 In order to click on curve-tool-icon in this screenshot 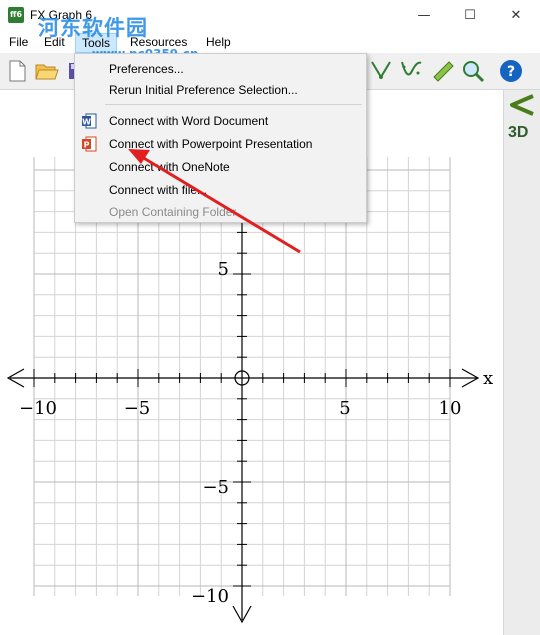, I will do `click(411, 68)`.